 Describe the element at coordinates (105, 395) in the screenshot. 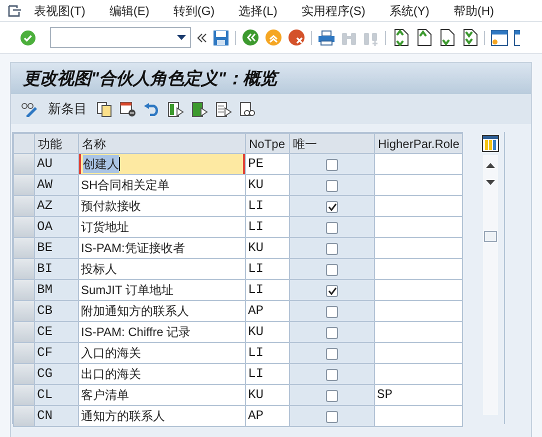

I see `table-cell: 客户清单` at that location.